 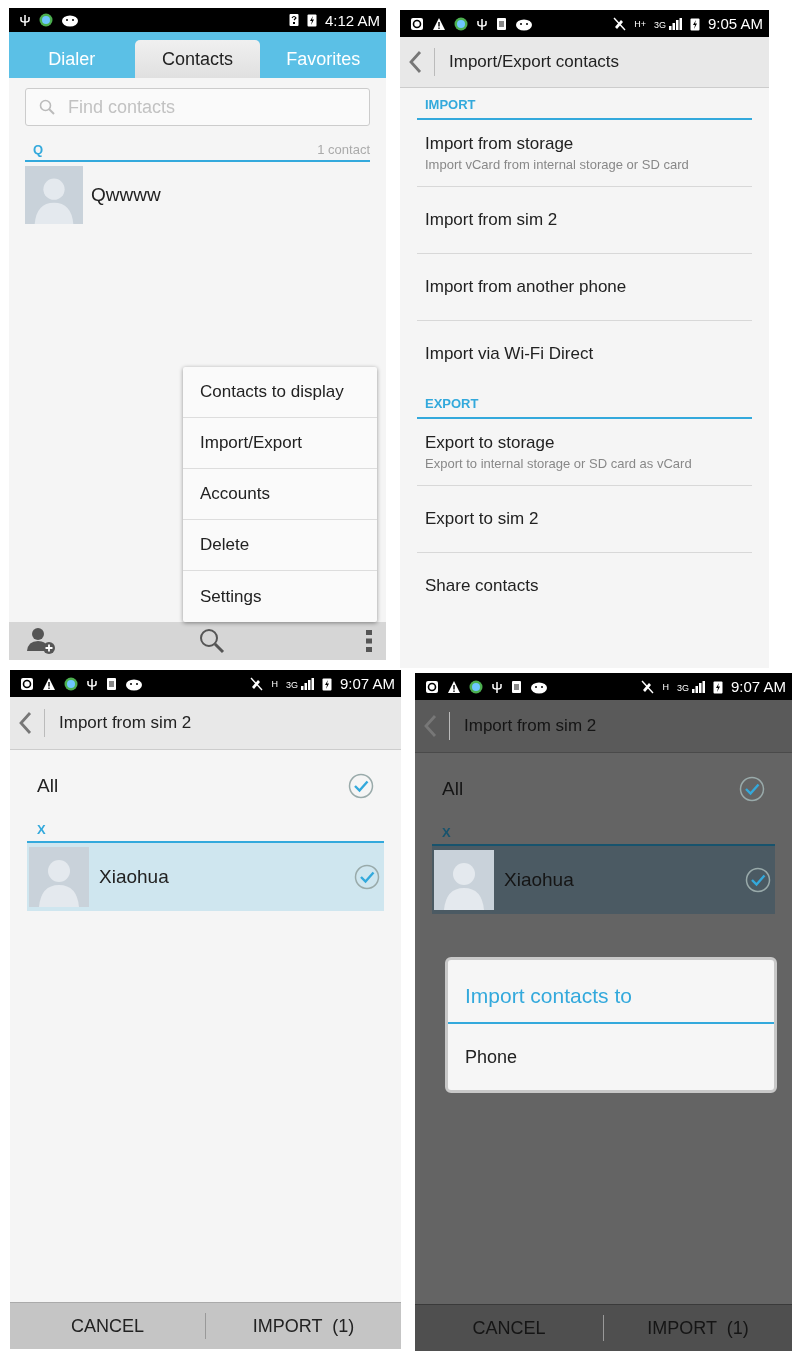 I want to click on list-item: Share contacts, so click(x=584, y=586).